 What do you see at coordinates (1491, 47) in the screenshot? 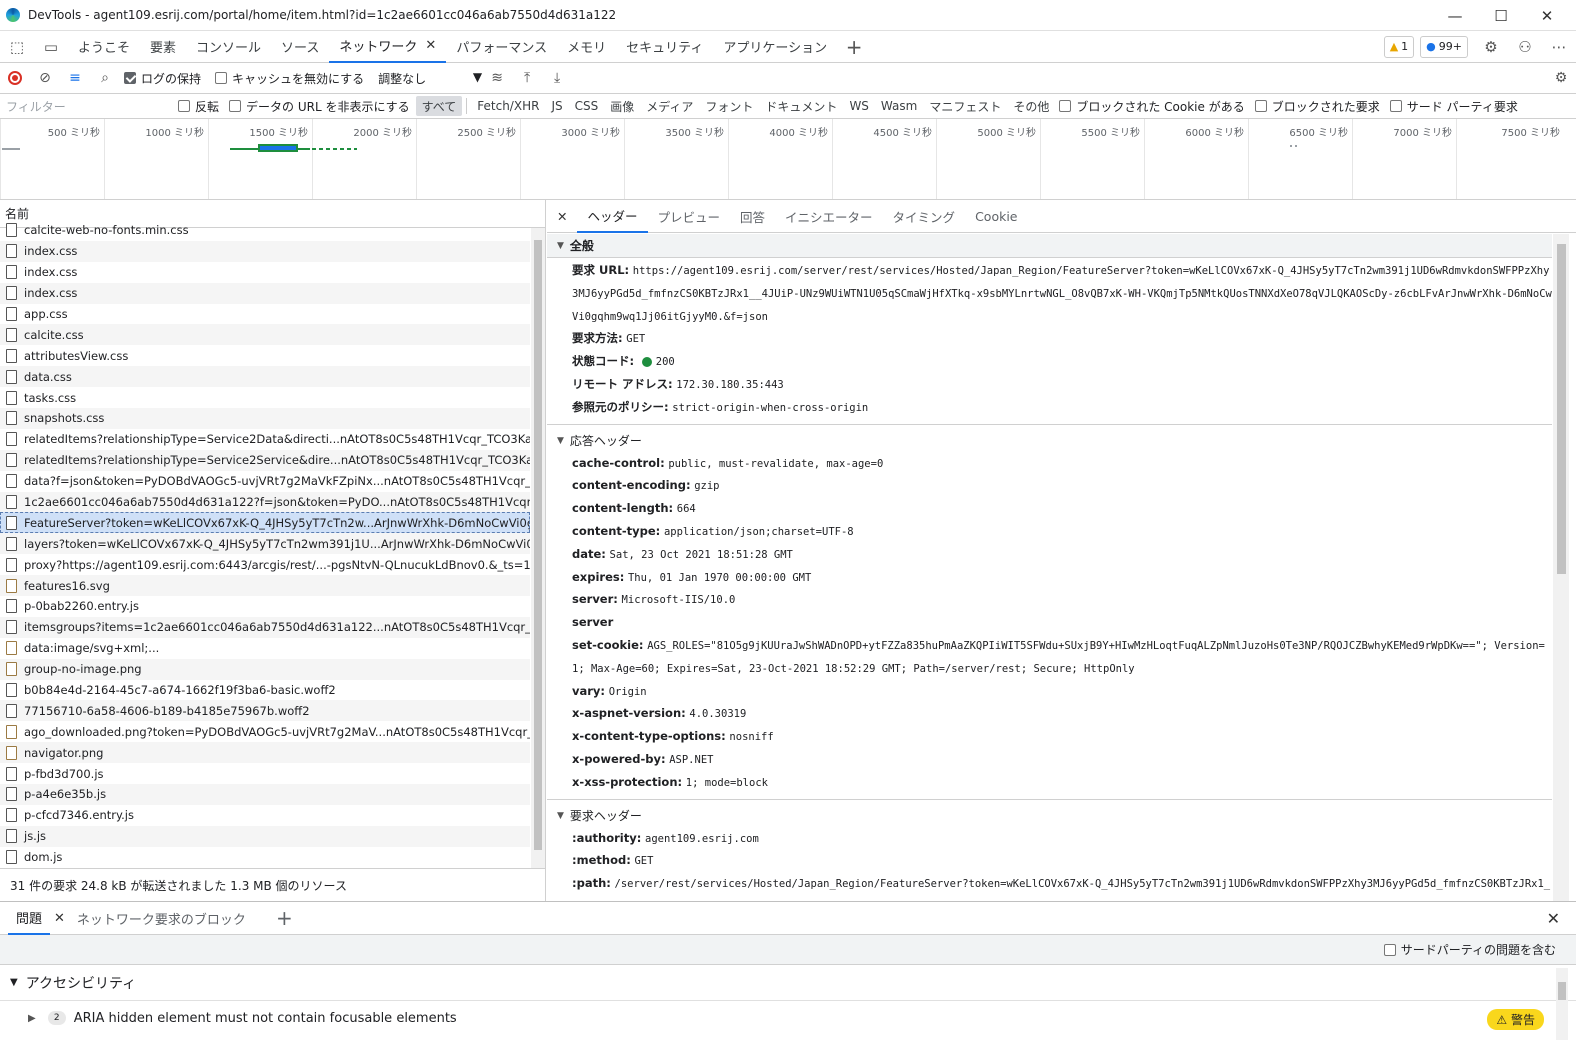
I see `settings-icon: ⚙` at bounding box center [1491, 47].